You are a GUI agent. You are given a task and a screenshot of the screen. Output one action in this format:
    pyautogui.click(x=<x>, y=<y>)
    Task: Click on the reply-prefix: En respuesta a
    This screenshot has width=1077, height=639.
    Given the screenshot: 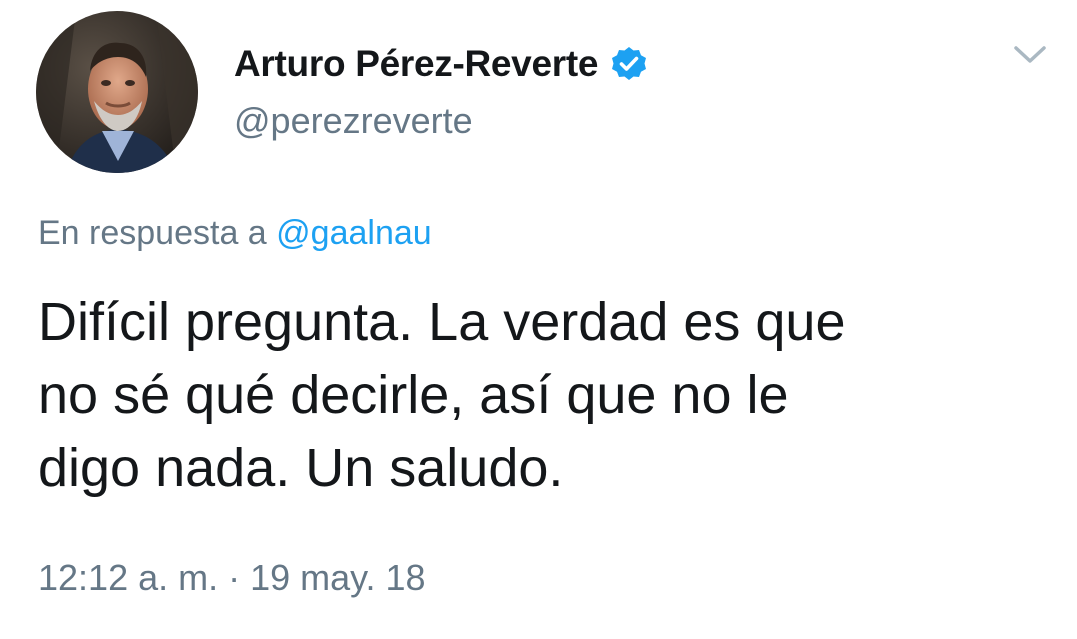 What is the action you would take?
    pyautogui.click(x=152, y=233)
    